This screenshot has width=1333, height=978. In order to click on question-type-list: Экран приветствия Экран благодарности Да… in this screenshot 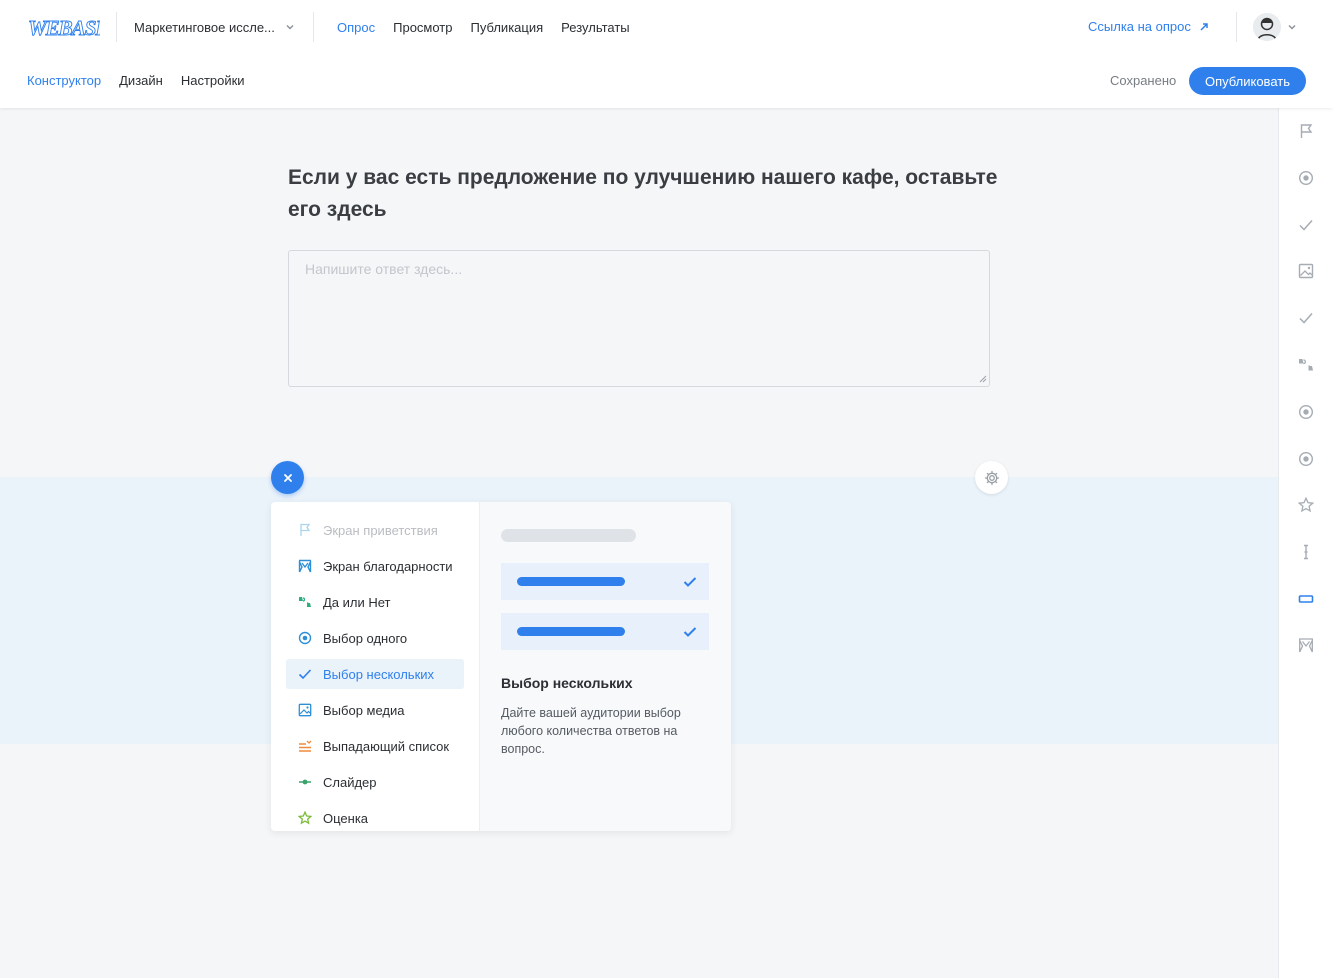, I will do `click(375, 666)`.